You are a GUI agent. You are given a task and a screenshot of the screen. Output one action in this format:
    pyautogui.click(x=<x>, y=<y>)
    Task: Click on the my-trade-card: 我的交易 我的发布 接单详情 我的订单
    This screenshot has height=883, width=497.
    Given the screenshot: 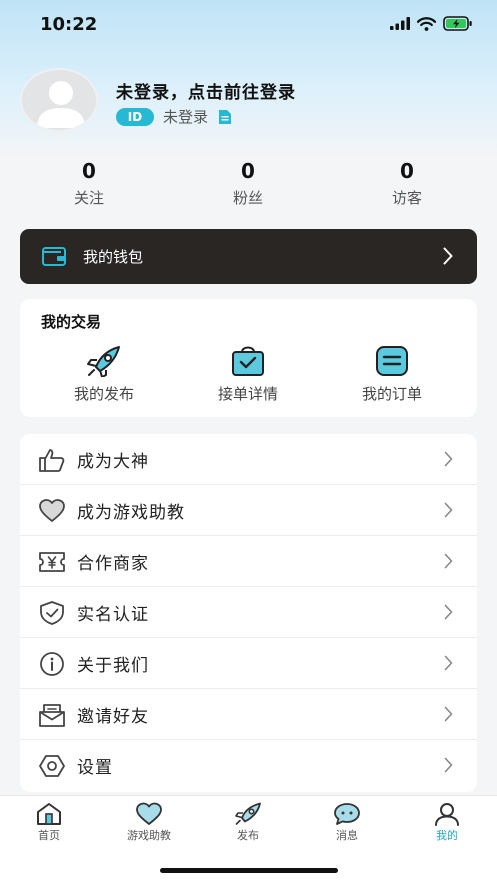 What is the action you would take?
    pyautogui.click(x=248, y=358)
    